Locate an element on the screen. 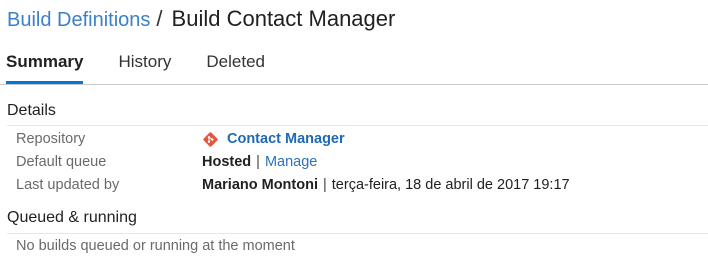 The image size is (708, 265). manage-queue-link: Manage is located at coordinates (291, 162).